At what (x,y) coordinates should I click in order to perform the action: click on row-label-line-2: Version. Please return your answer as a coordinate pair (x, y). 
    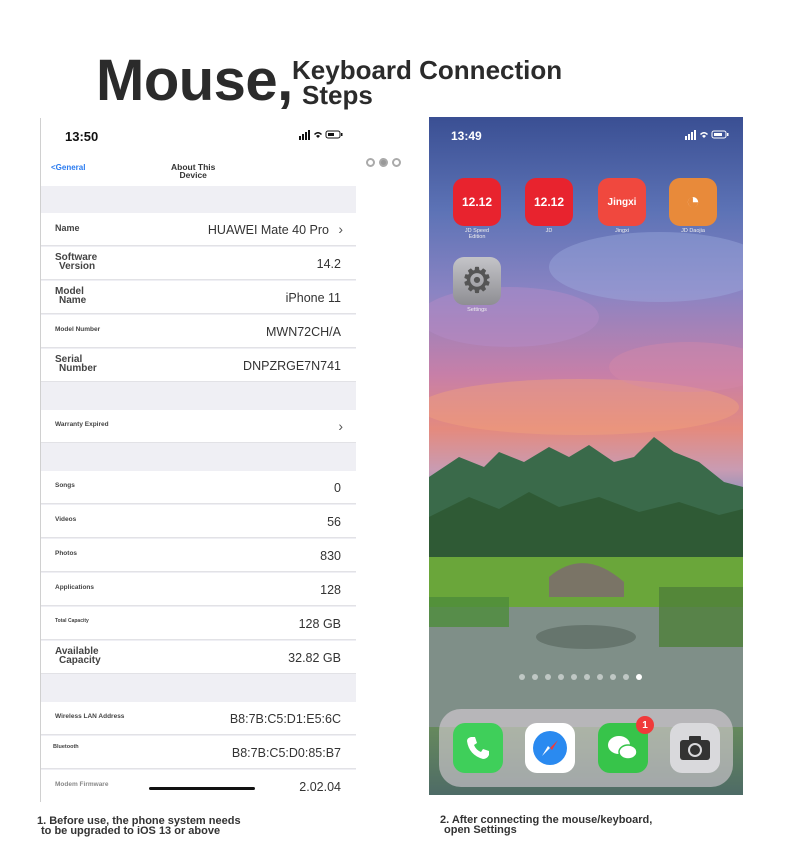
    Looking at the image, I should click on (77, 266).